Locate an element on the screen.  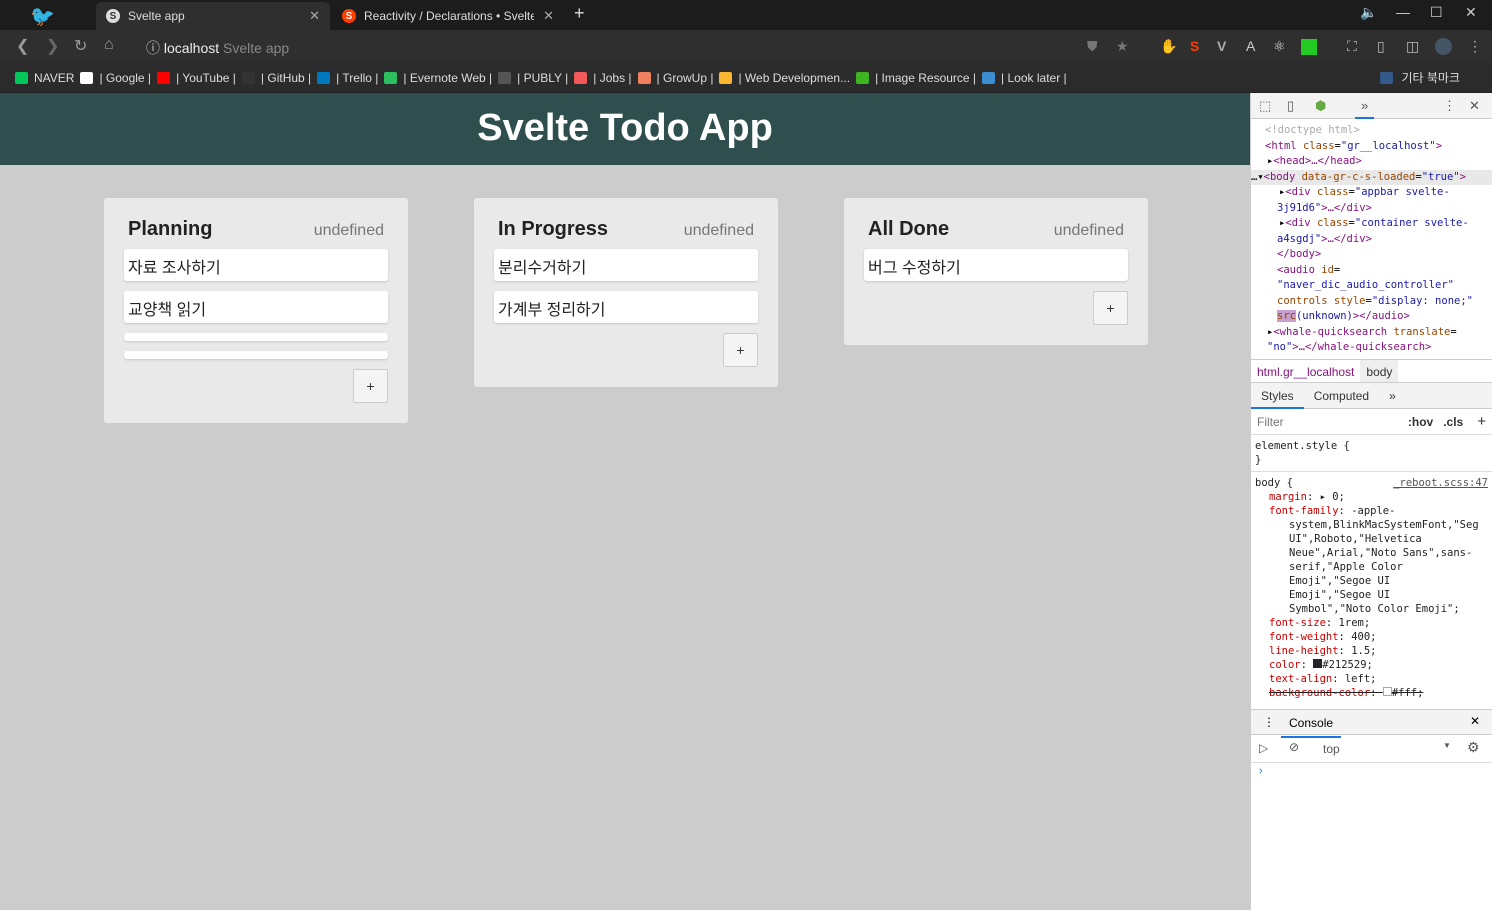
bookmark-label: | Trello | is located at coordinates (357, 77).